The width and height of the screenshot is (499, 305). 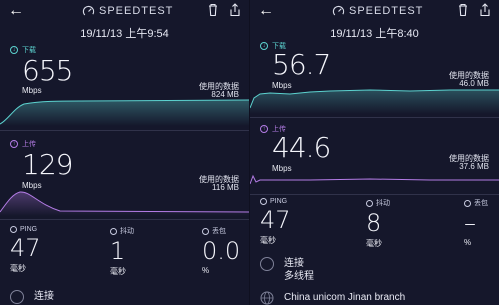 I want to click on jitter-stat: 抖动 8 毫秒, so click(x=378, y=223).